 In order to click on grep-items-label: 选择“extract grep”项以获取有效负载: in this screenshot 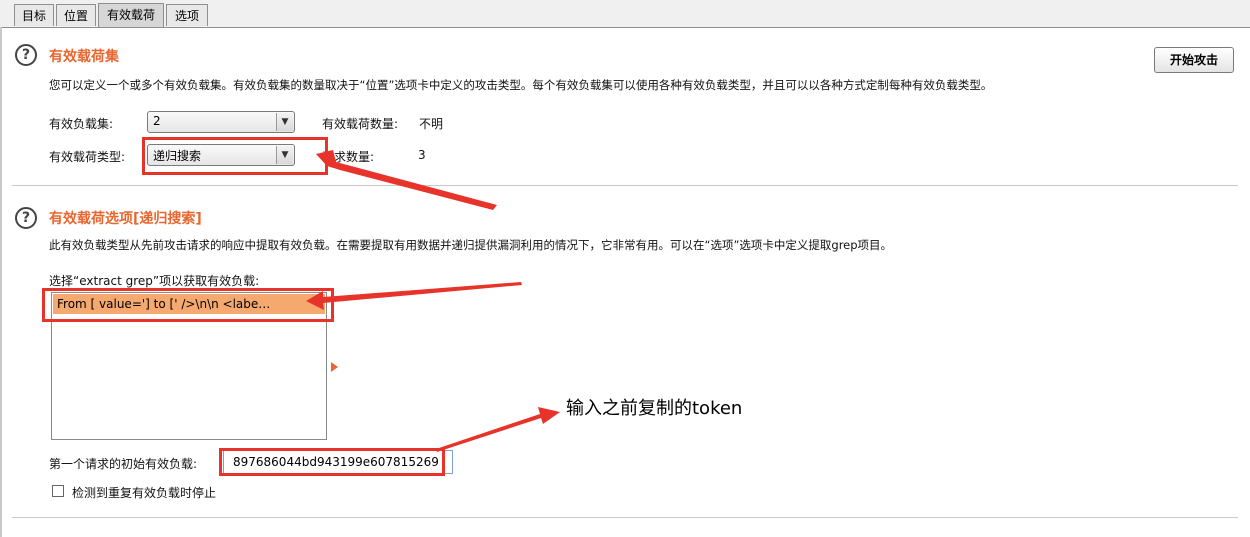, I will do `click(154, 281)`.